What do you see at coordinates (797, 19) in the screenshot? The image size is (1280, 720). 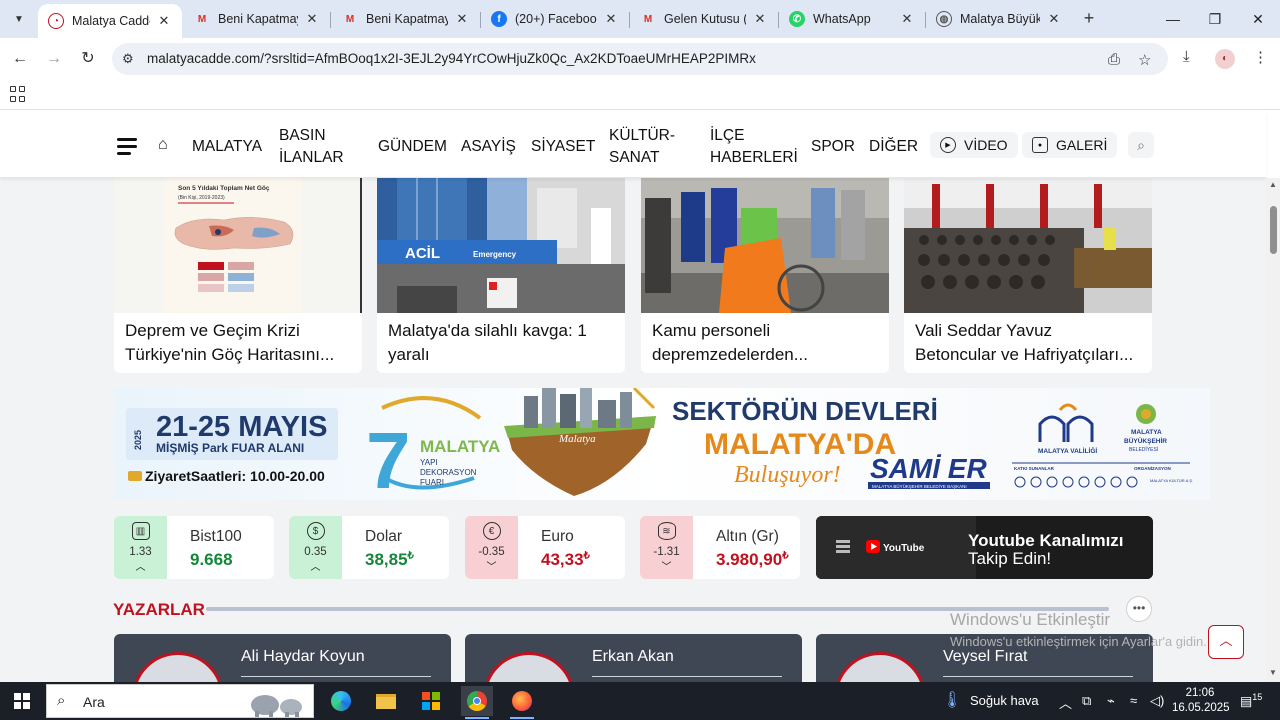 I see `whatsapp-favicon-icon: ✆` at bounding box center [797, 19].